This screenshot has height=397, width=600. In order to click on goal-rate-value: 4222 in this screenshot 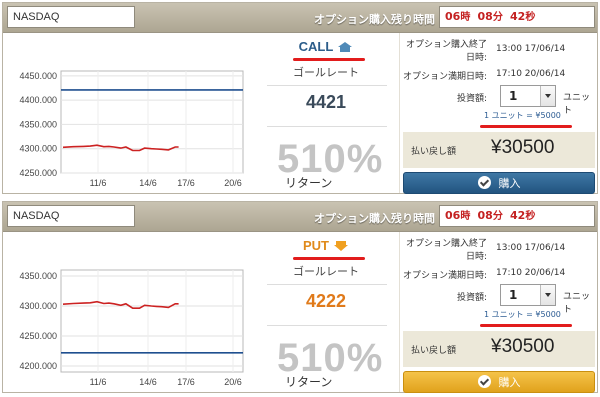, I will do `click(326, 301)`.